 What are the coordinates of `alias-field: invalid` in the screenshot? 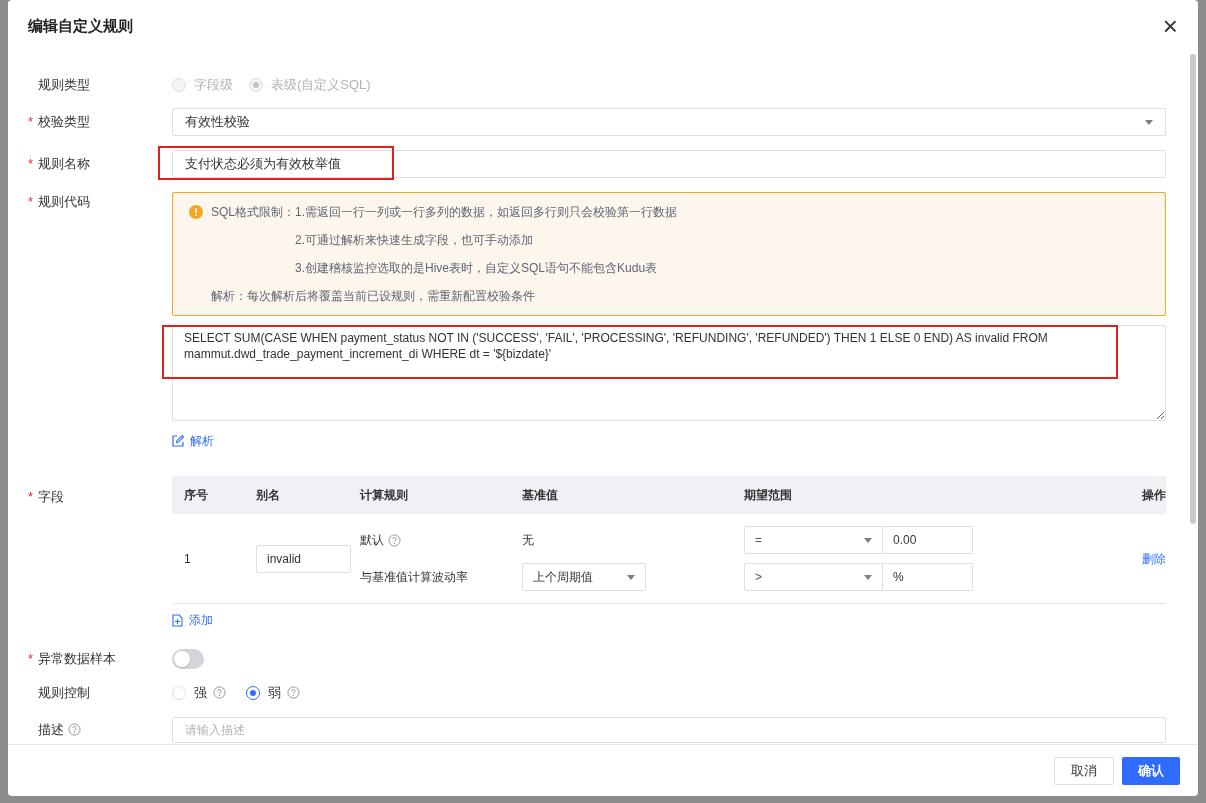 It's located at (303, 558).